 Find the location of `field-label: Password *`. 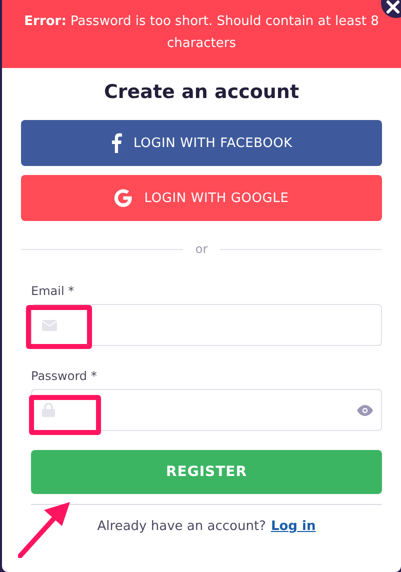

field-label: Password * is located at coordinates (64, 376).